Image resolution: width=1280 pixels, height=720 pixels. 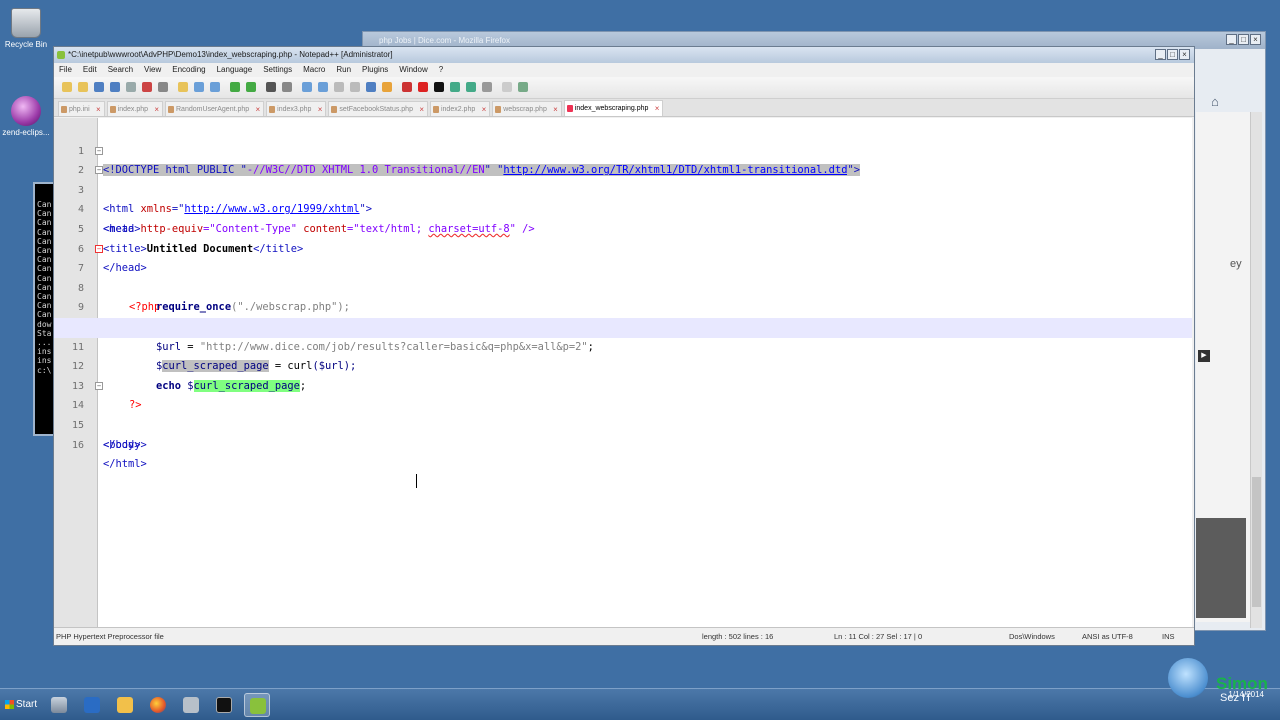 I want to click on code-line-3: 3 − <head>, so click(x=623, y=198).